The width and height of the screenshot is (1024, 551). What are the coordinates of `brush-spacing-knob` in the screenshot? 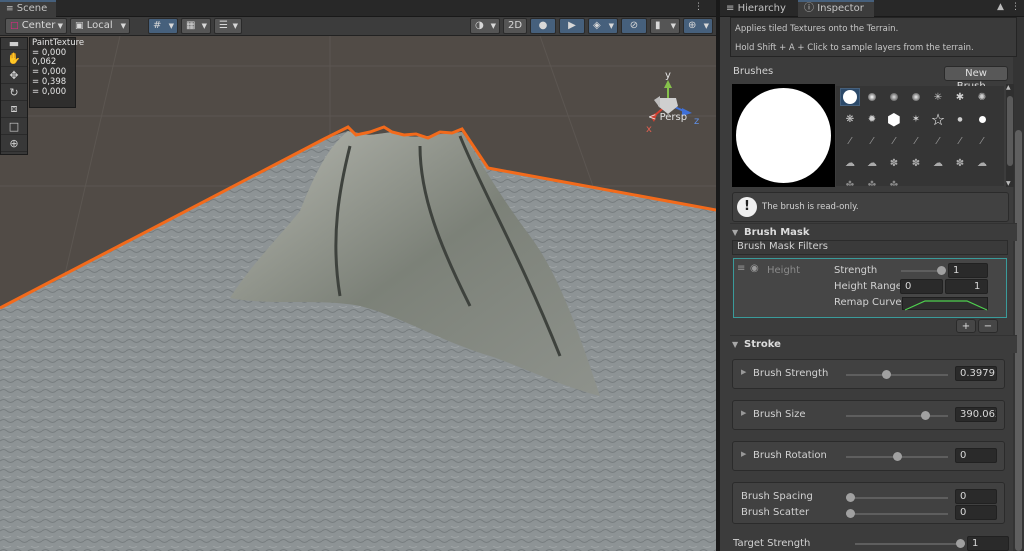 It's located at (850, 497).